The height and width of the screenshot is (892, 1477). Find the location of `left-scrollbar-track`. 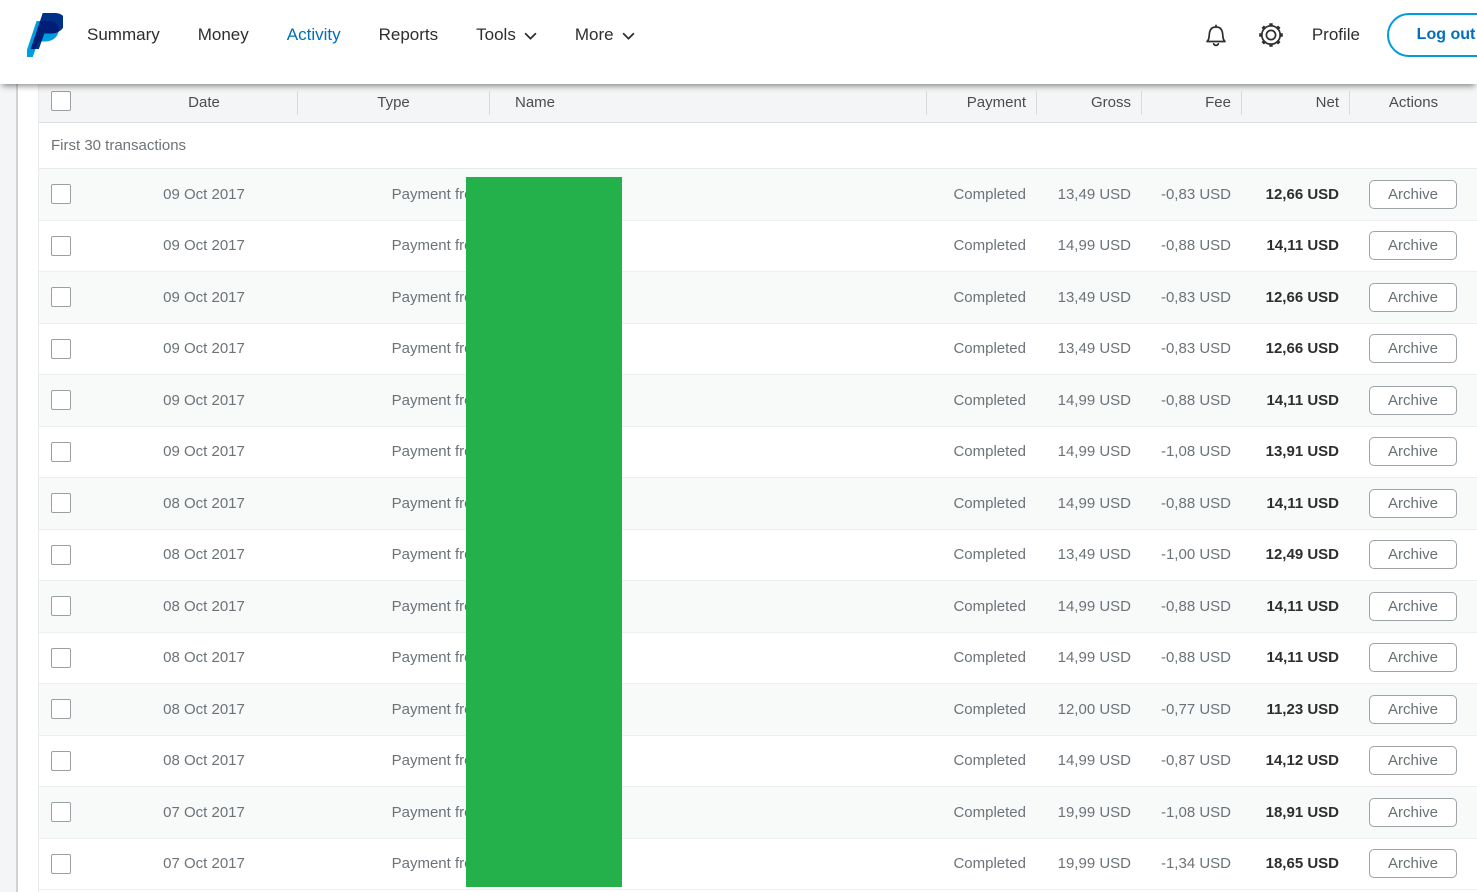

left-scrollbar-track is located at coordinates (9, 488).